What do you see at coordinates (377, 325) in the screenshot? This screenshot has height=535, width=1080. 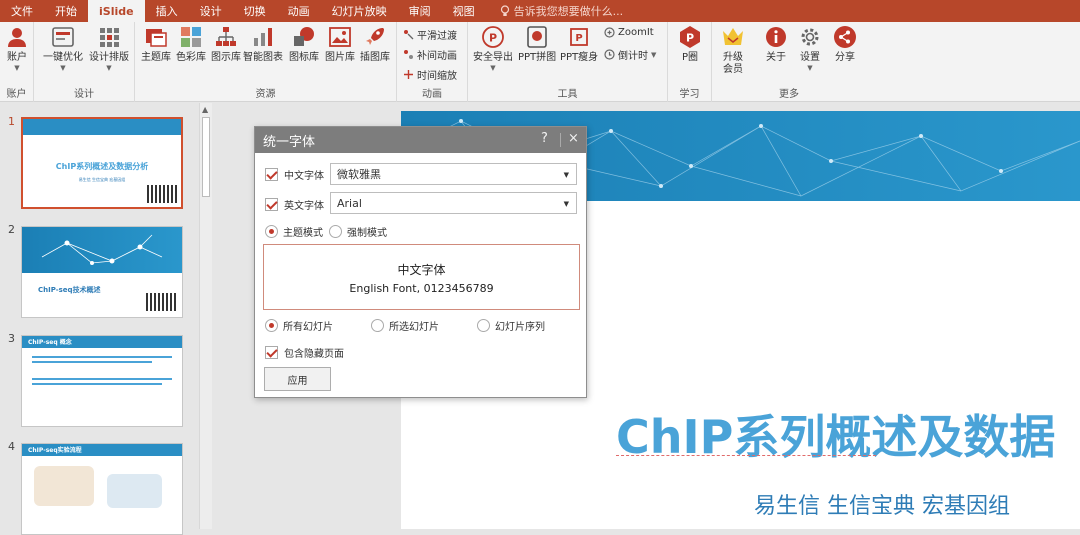 I see `scope-selected-radio` at bounding box center [377, 325].